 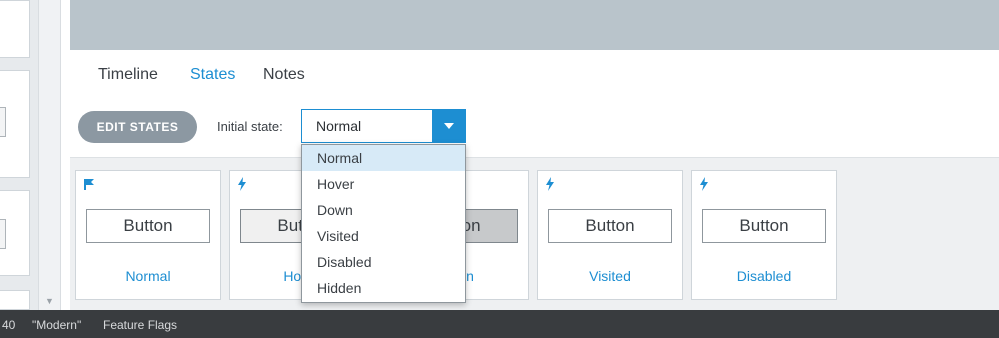 I want to click on chevron-down-icon, so click(x=449, y=126).